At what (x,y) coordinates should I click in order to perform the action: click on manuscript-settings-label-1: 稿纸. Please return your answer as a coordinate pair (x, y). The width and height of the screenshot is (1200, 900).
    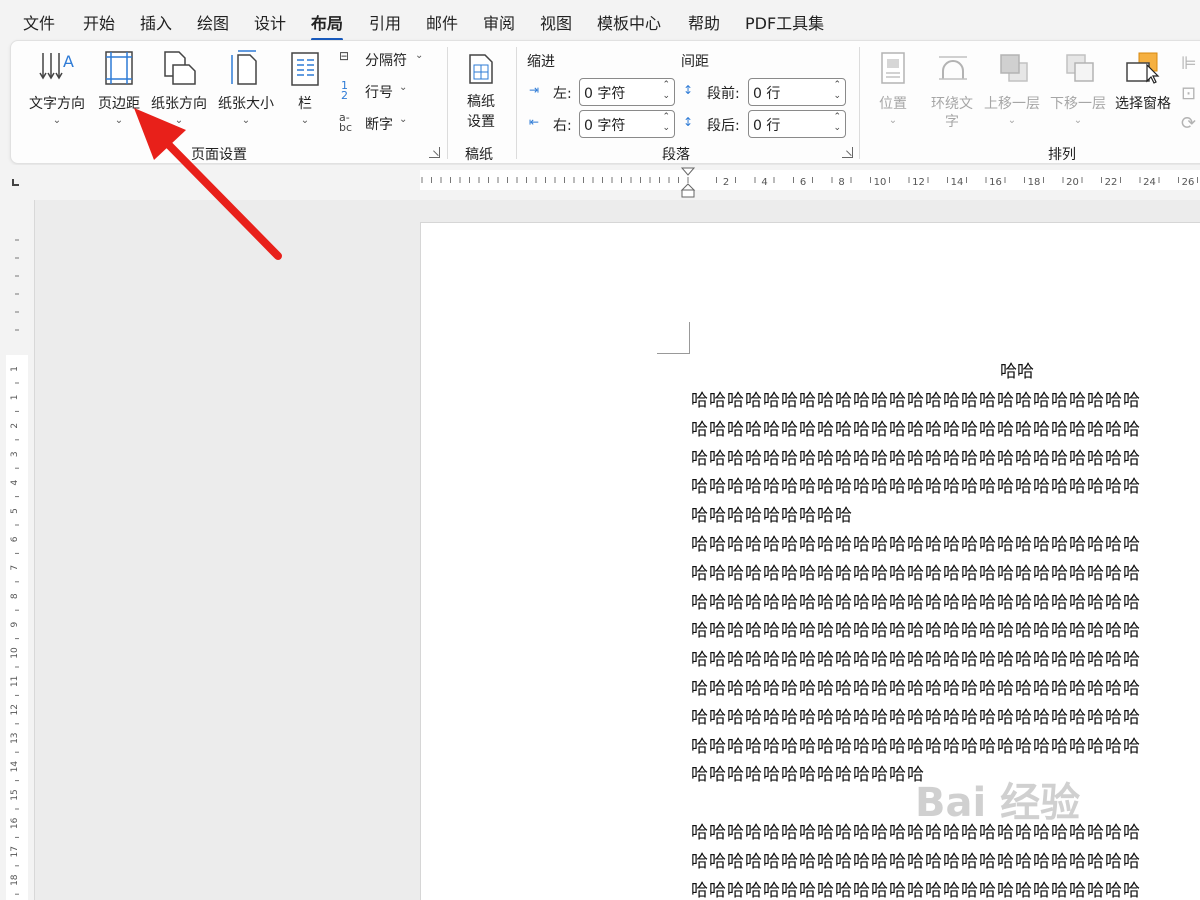
    Looking at the image, I should click on (481, 102).